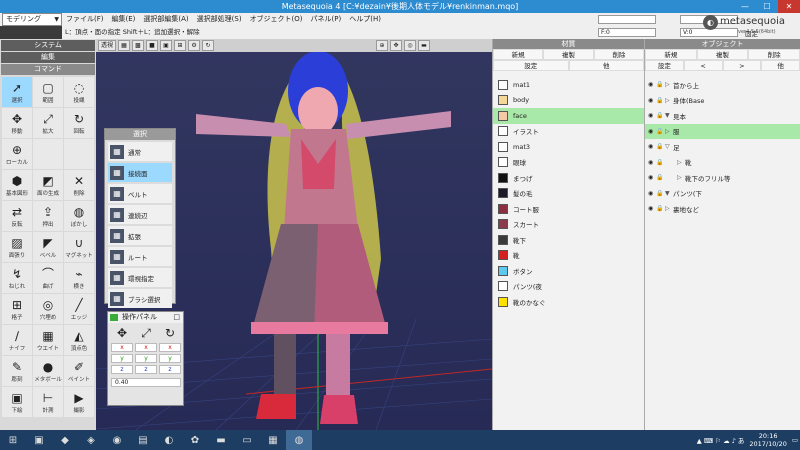 This screenshot has height=450, width=800. I want to click on object-delete-button: 削除, so click(774, 54).